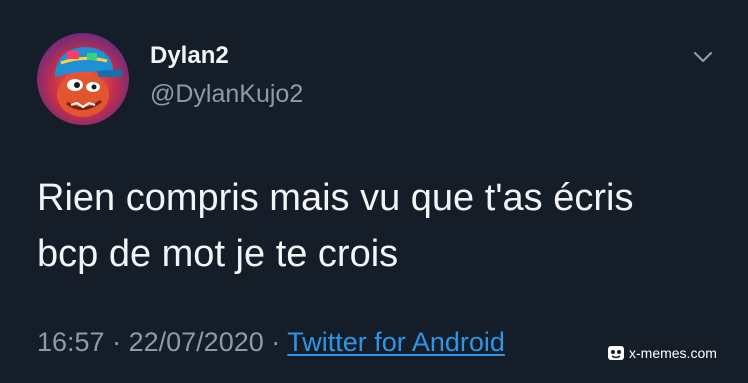 Image resolution: width=748 pixels, height=383 pixels. I want to click on chevron-down-icon, so click(703, 57).